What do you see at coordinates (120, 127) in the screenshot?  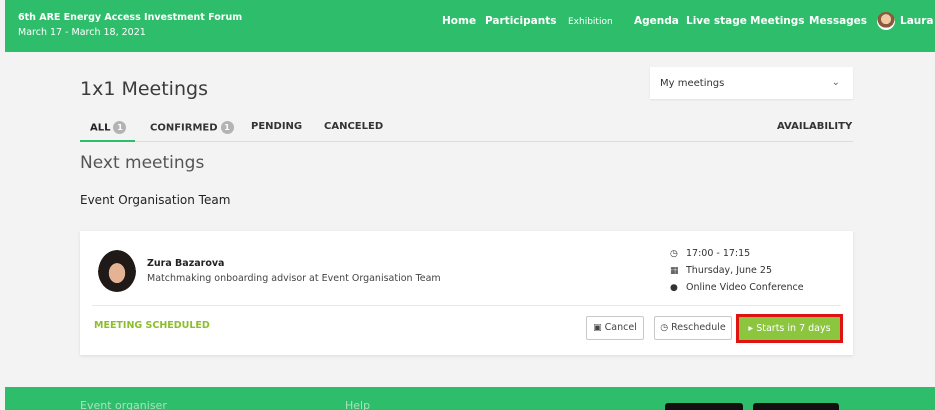 I see `tab-all-count: 1` at bounding box center [120, 127].